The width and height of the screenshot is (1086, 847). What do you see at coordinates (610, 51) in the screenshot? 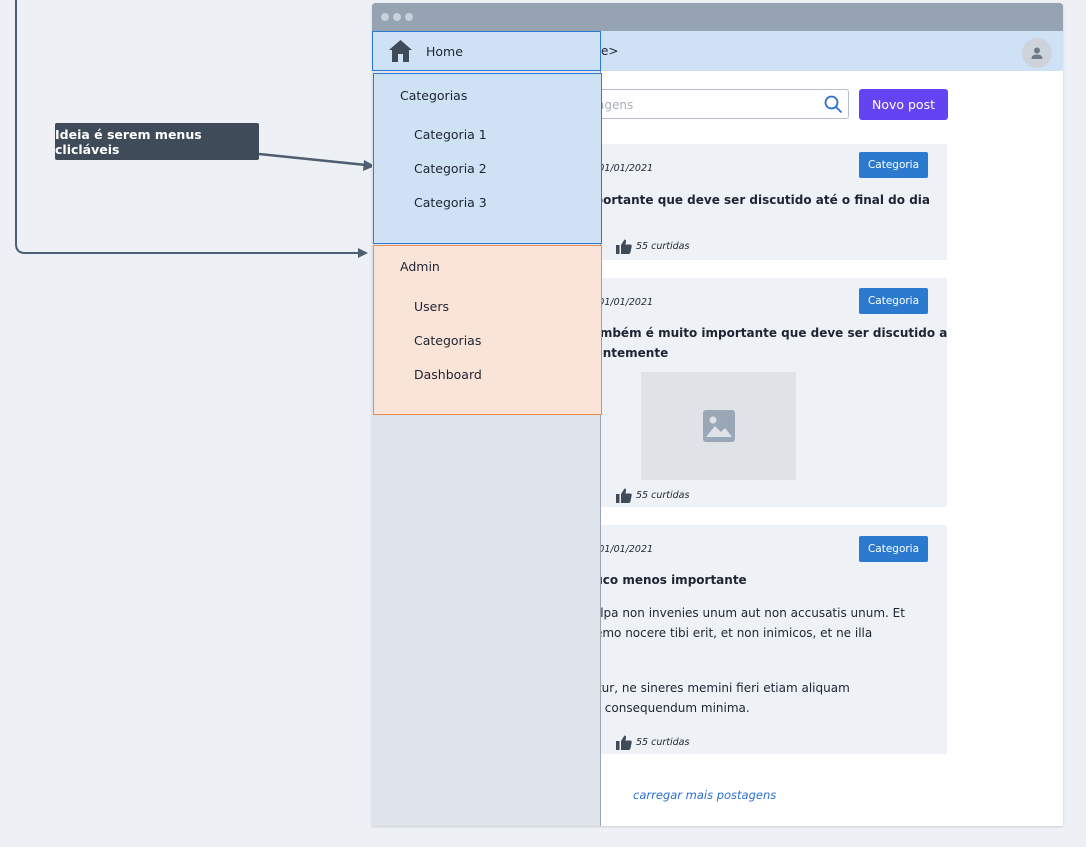
I see `breadcrumb: e>` at bounding box center [610, 51].